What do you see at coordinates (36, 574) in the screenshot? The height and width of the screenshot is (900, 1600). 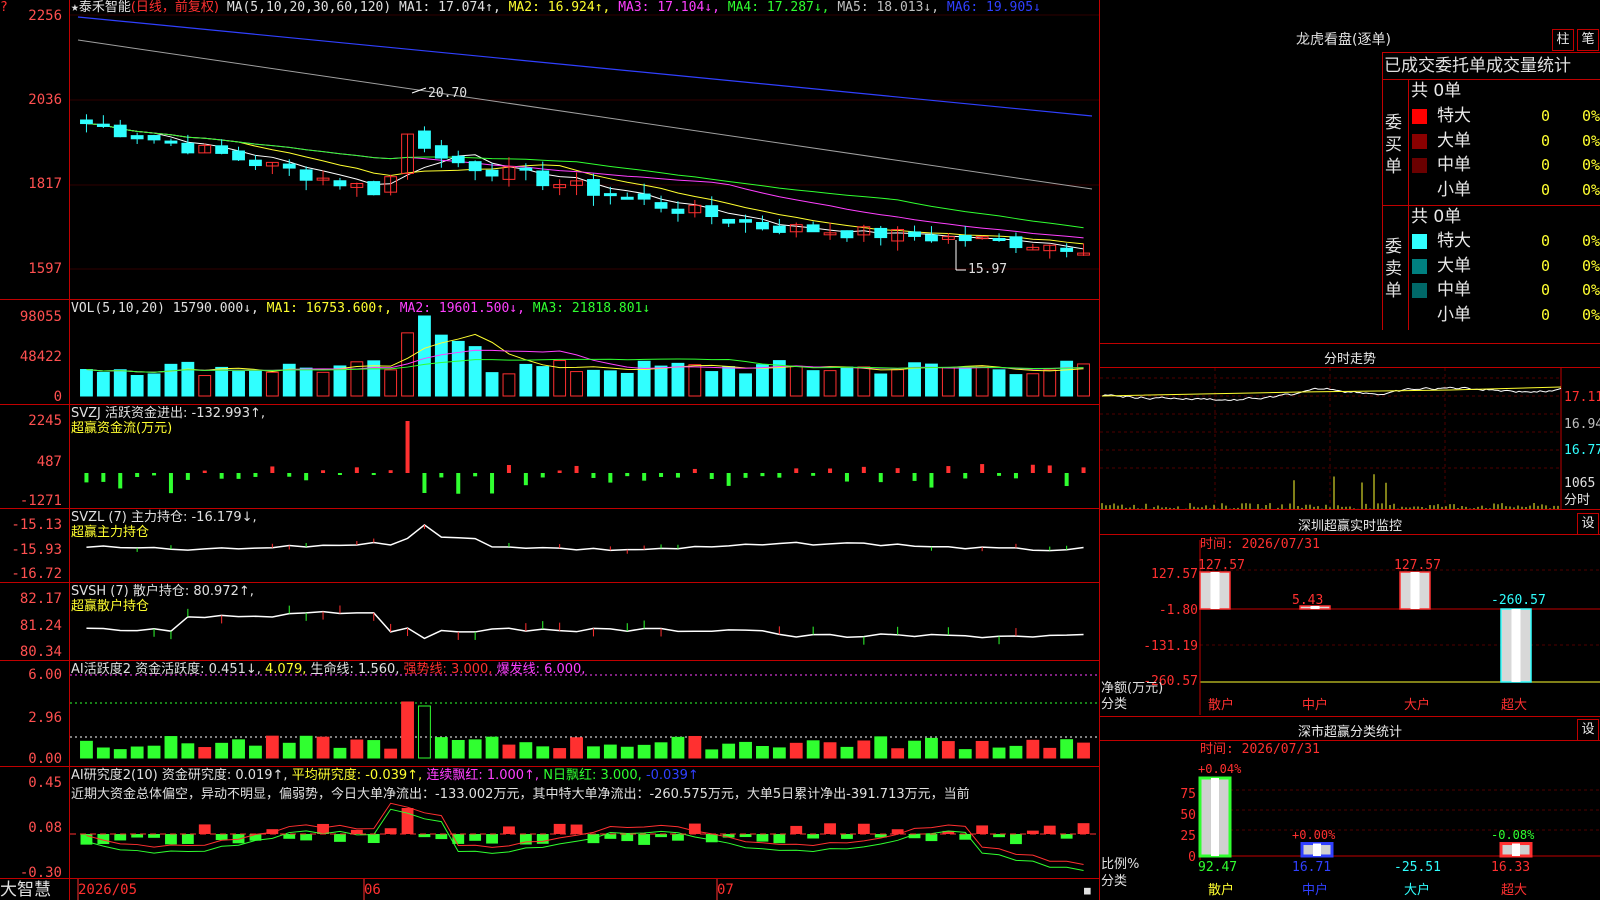 I see `svzl-axis-label: -16.72` at bounding box center [36, 574].